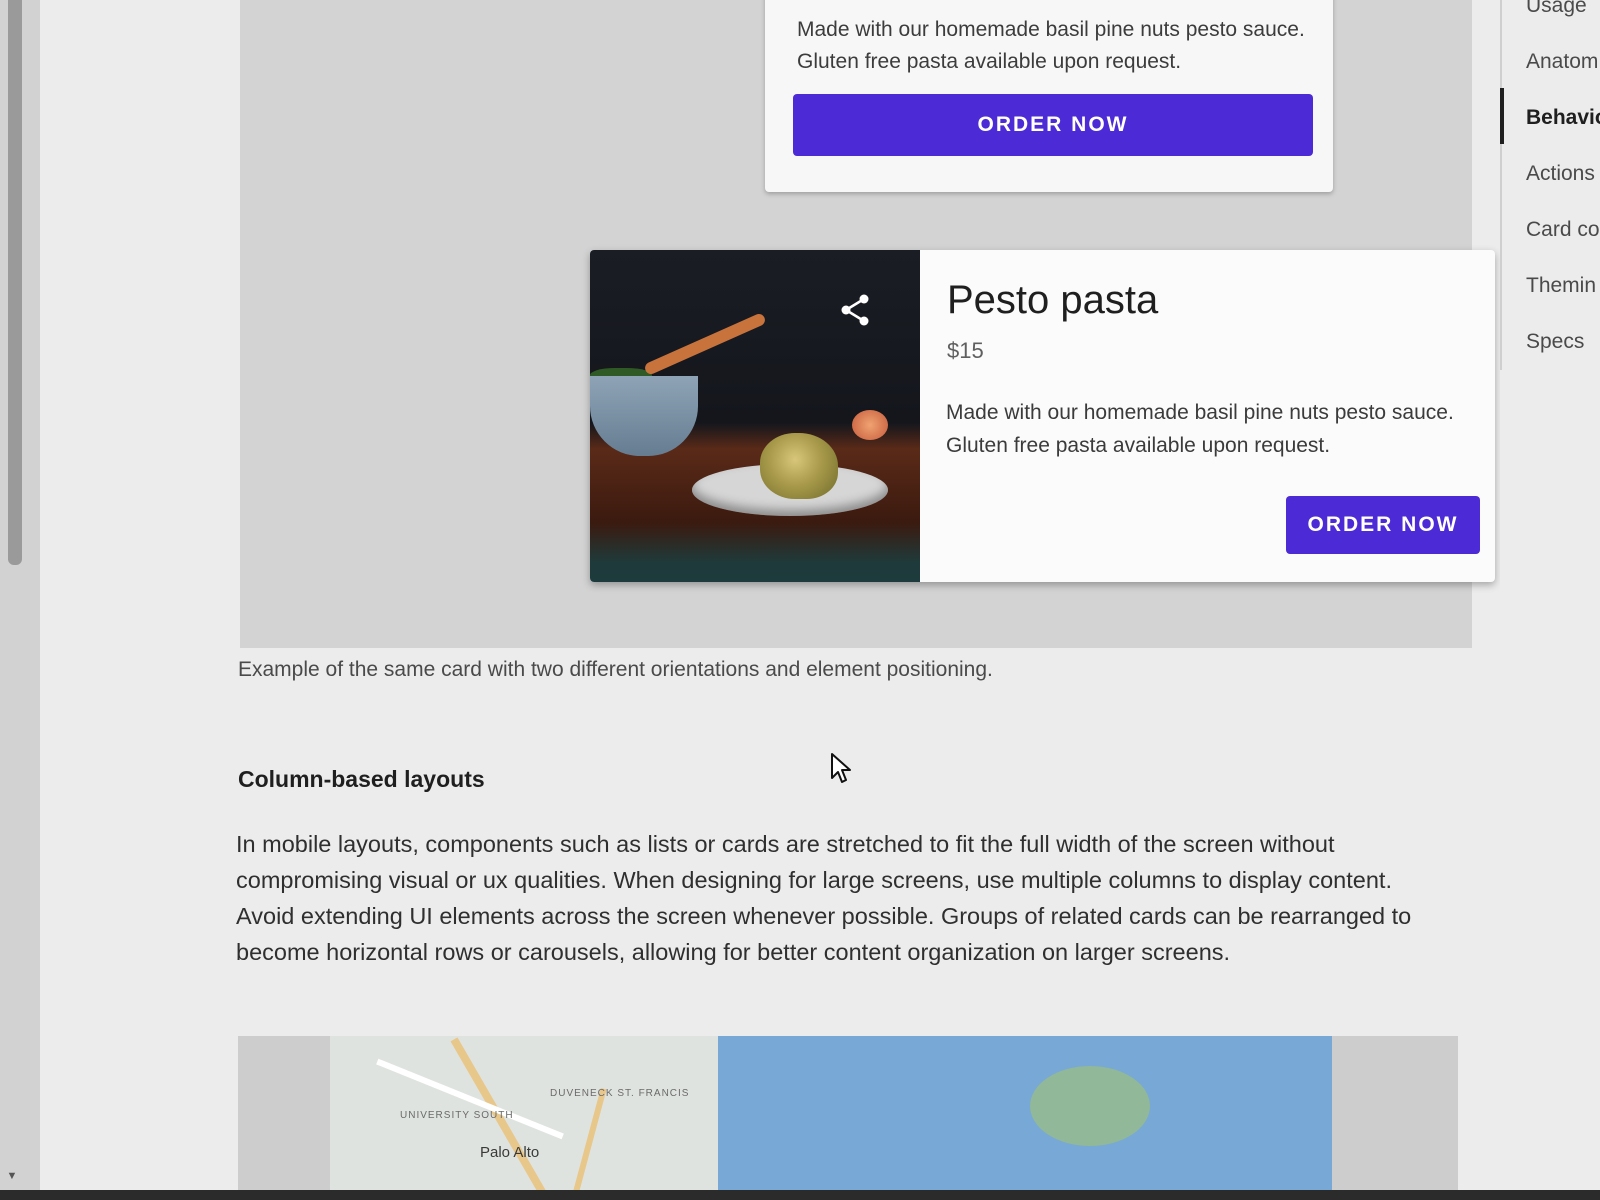 The width and height of the screenshot is (1600, 1200). What do you see at coordinates (620, 1093) in the screenshot?
I see `map-label-duveneck: DUVENECK ST. FRANCIS` at bounding box center [620, 1093].